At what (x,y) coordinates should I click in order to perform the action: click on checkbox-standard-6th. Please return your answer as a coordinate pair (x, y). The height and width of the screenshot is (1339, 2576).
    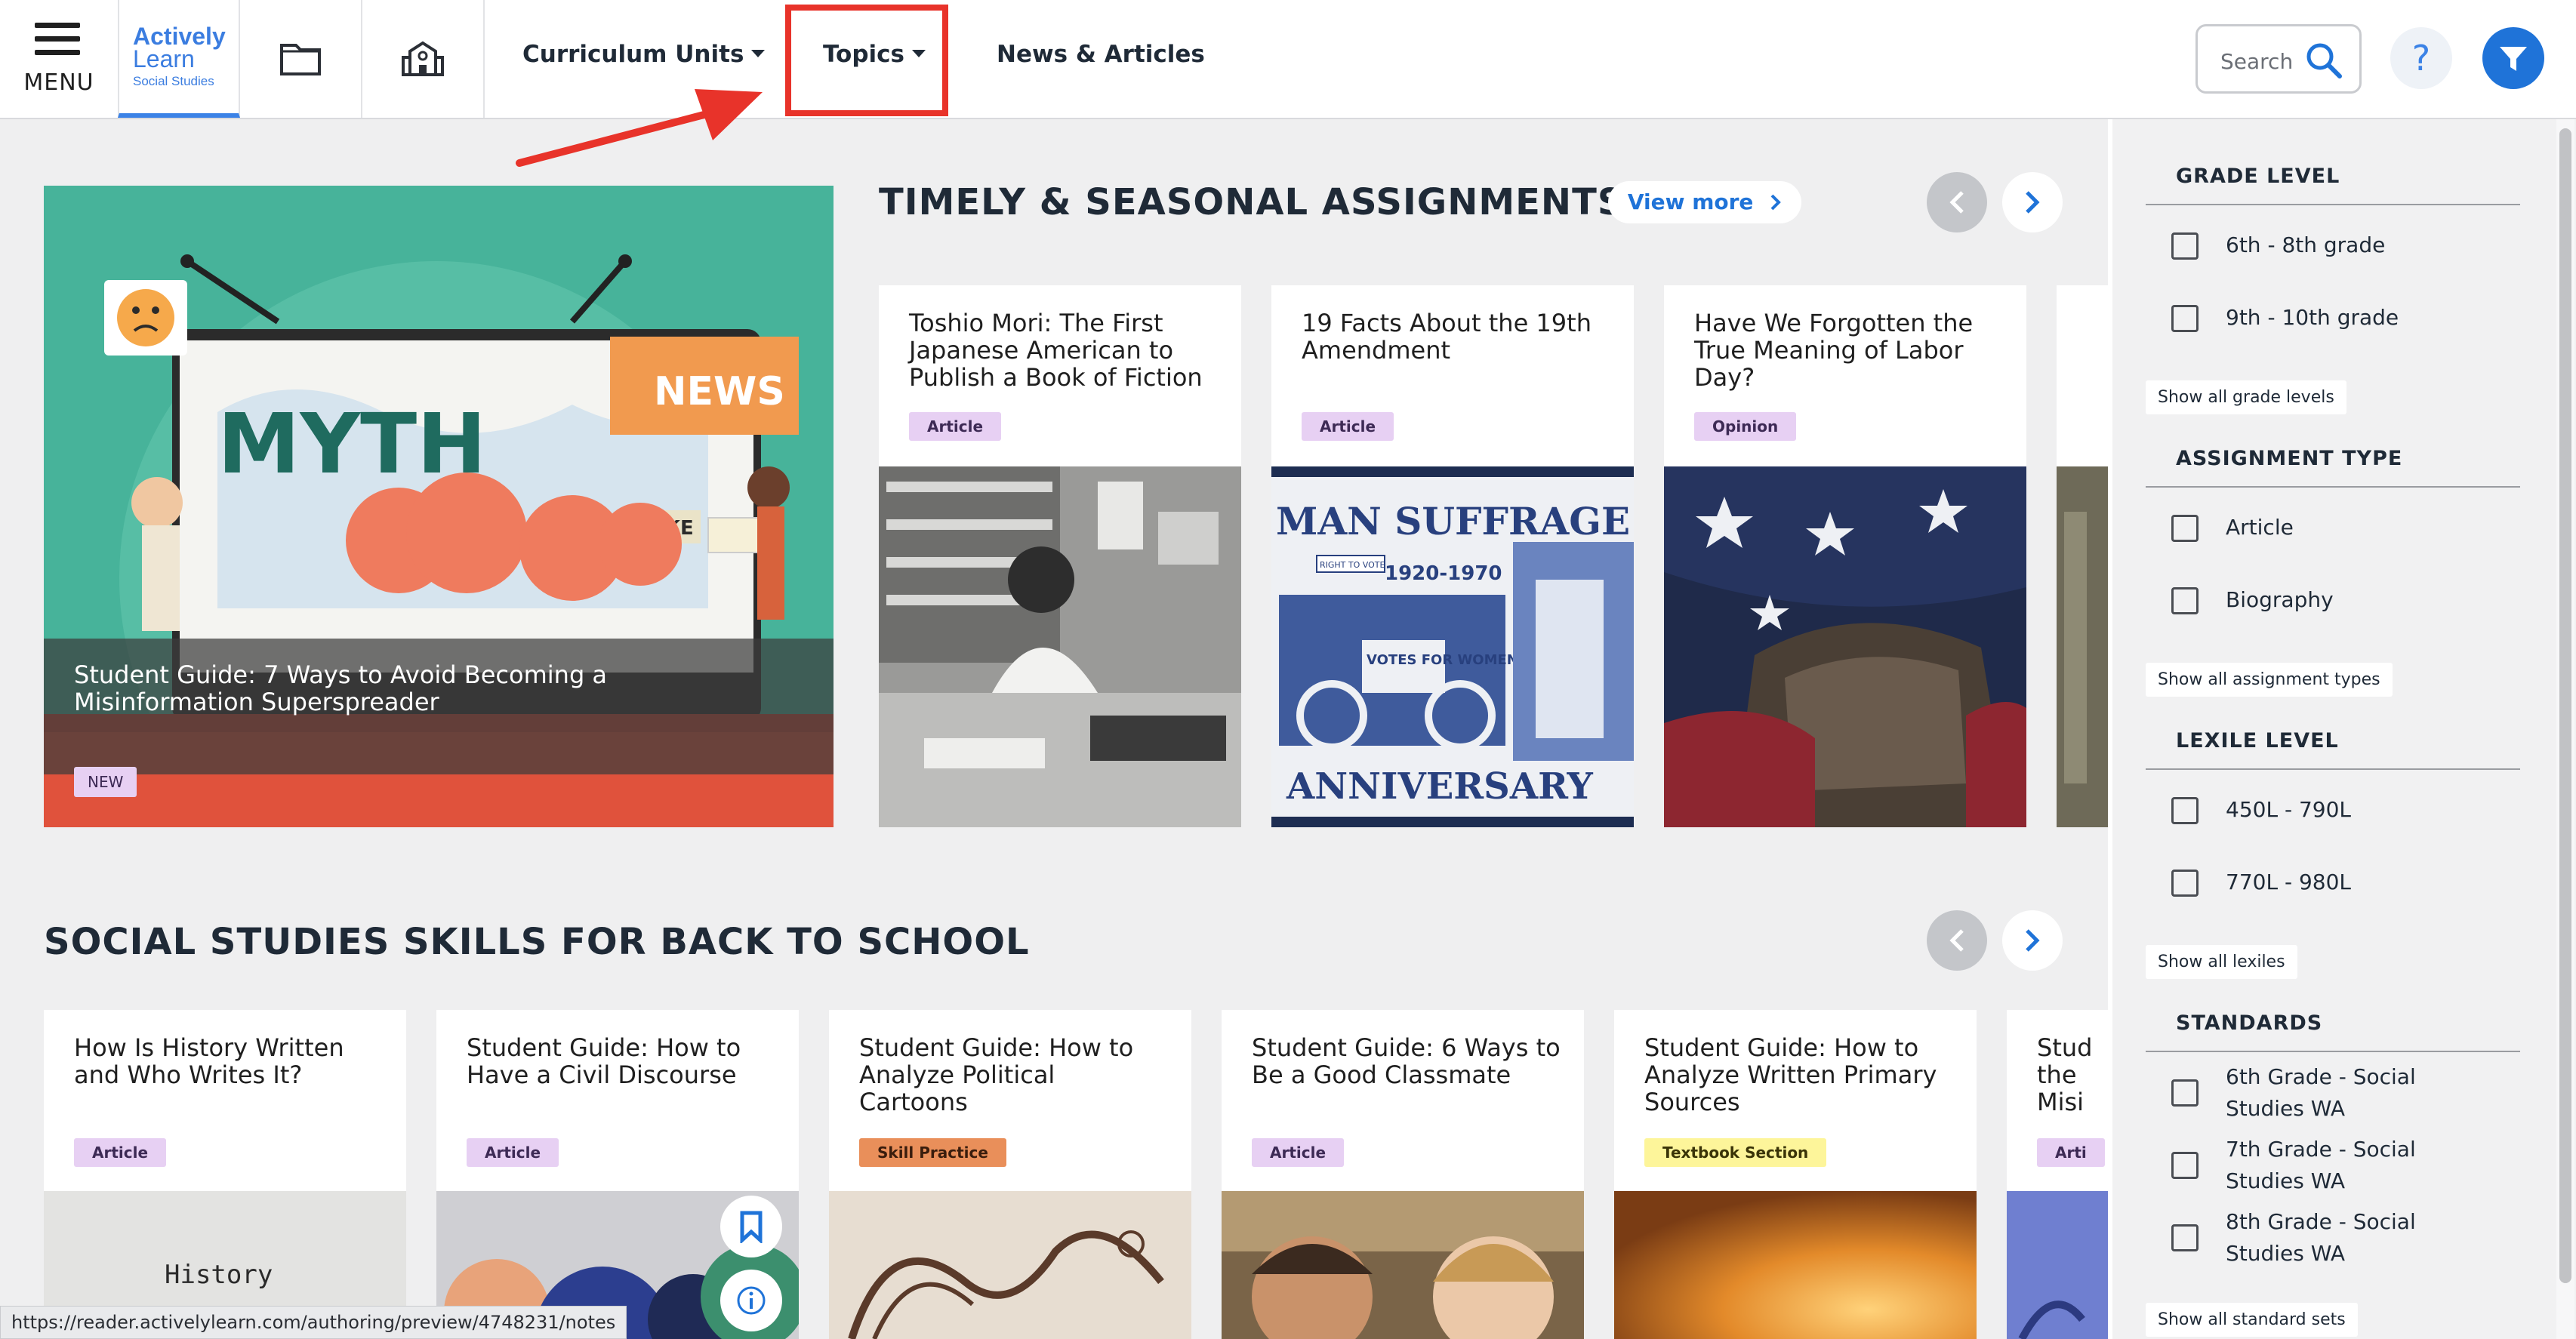
    Looking at the image, I should click on (2185, 1093).